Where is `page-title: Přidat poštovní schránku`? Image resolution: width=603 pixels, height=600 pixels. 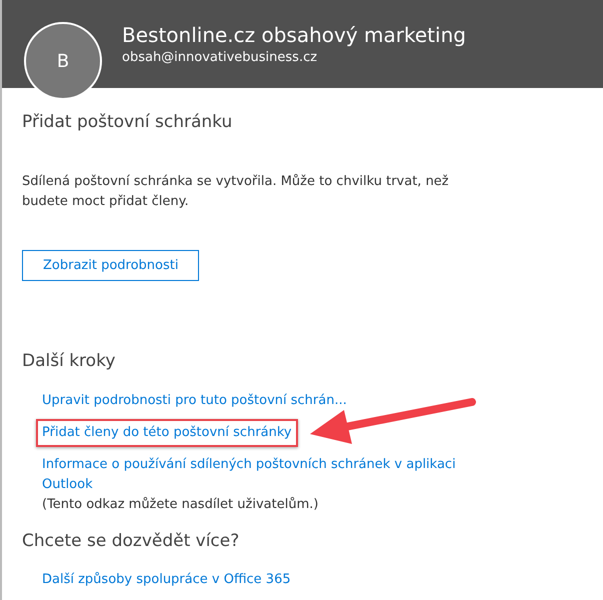 page-title: Přidat poštovní schránku is located at coordinates (128, 122).